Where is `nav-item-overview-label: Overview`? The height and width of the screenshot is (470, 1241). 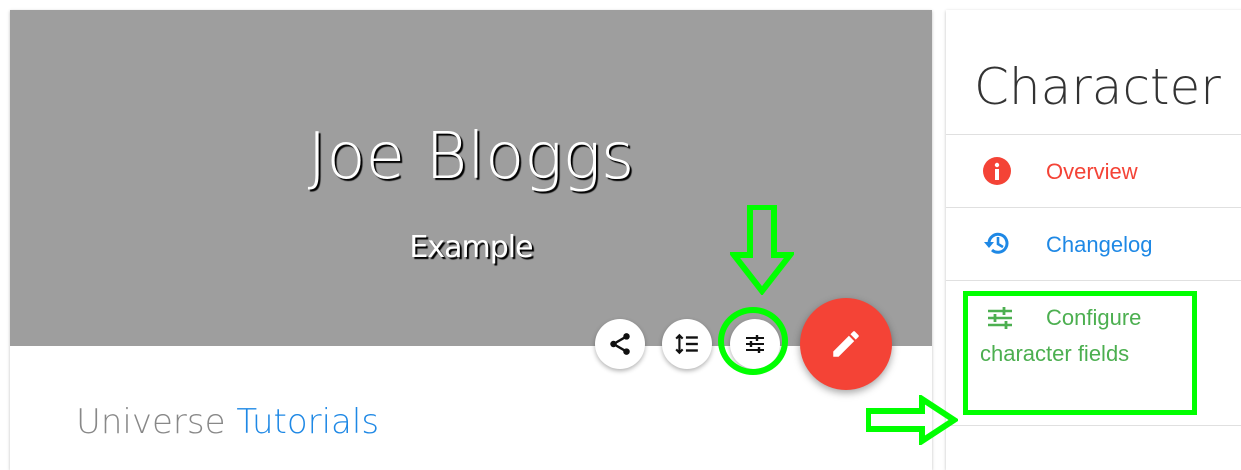
nav-item-overview-label: Overview is located at coordinates (1092, 171).